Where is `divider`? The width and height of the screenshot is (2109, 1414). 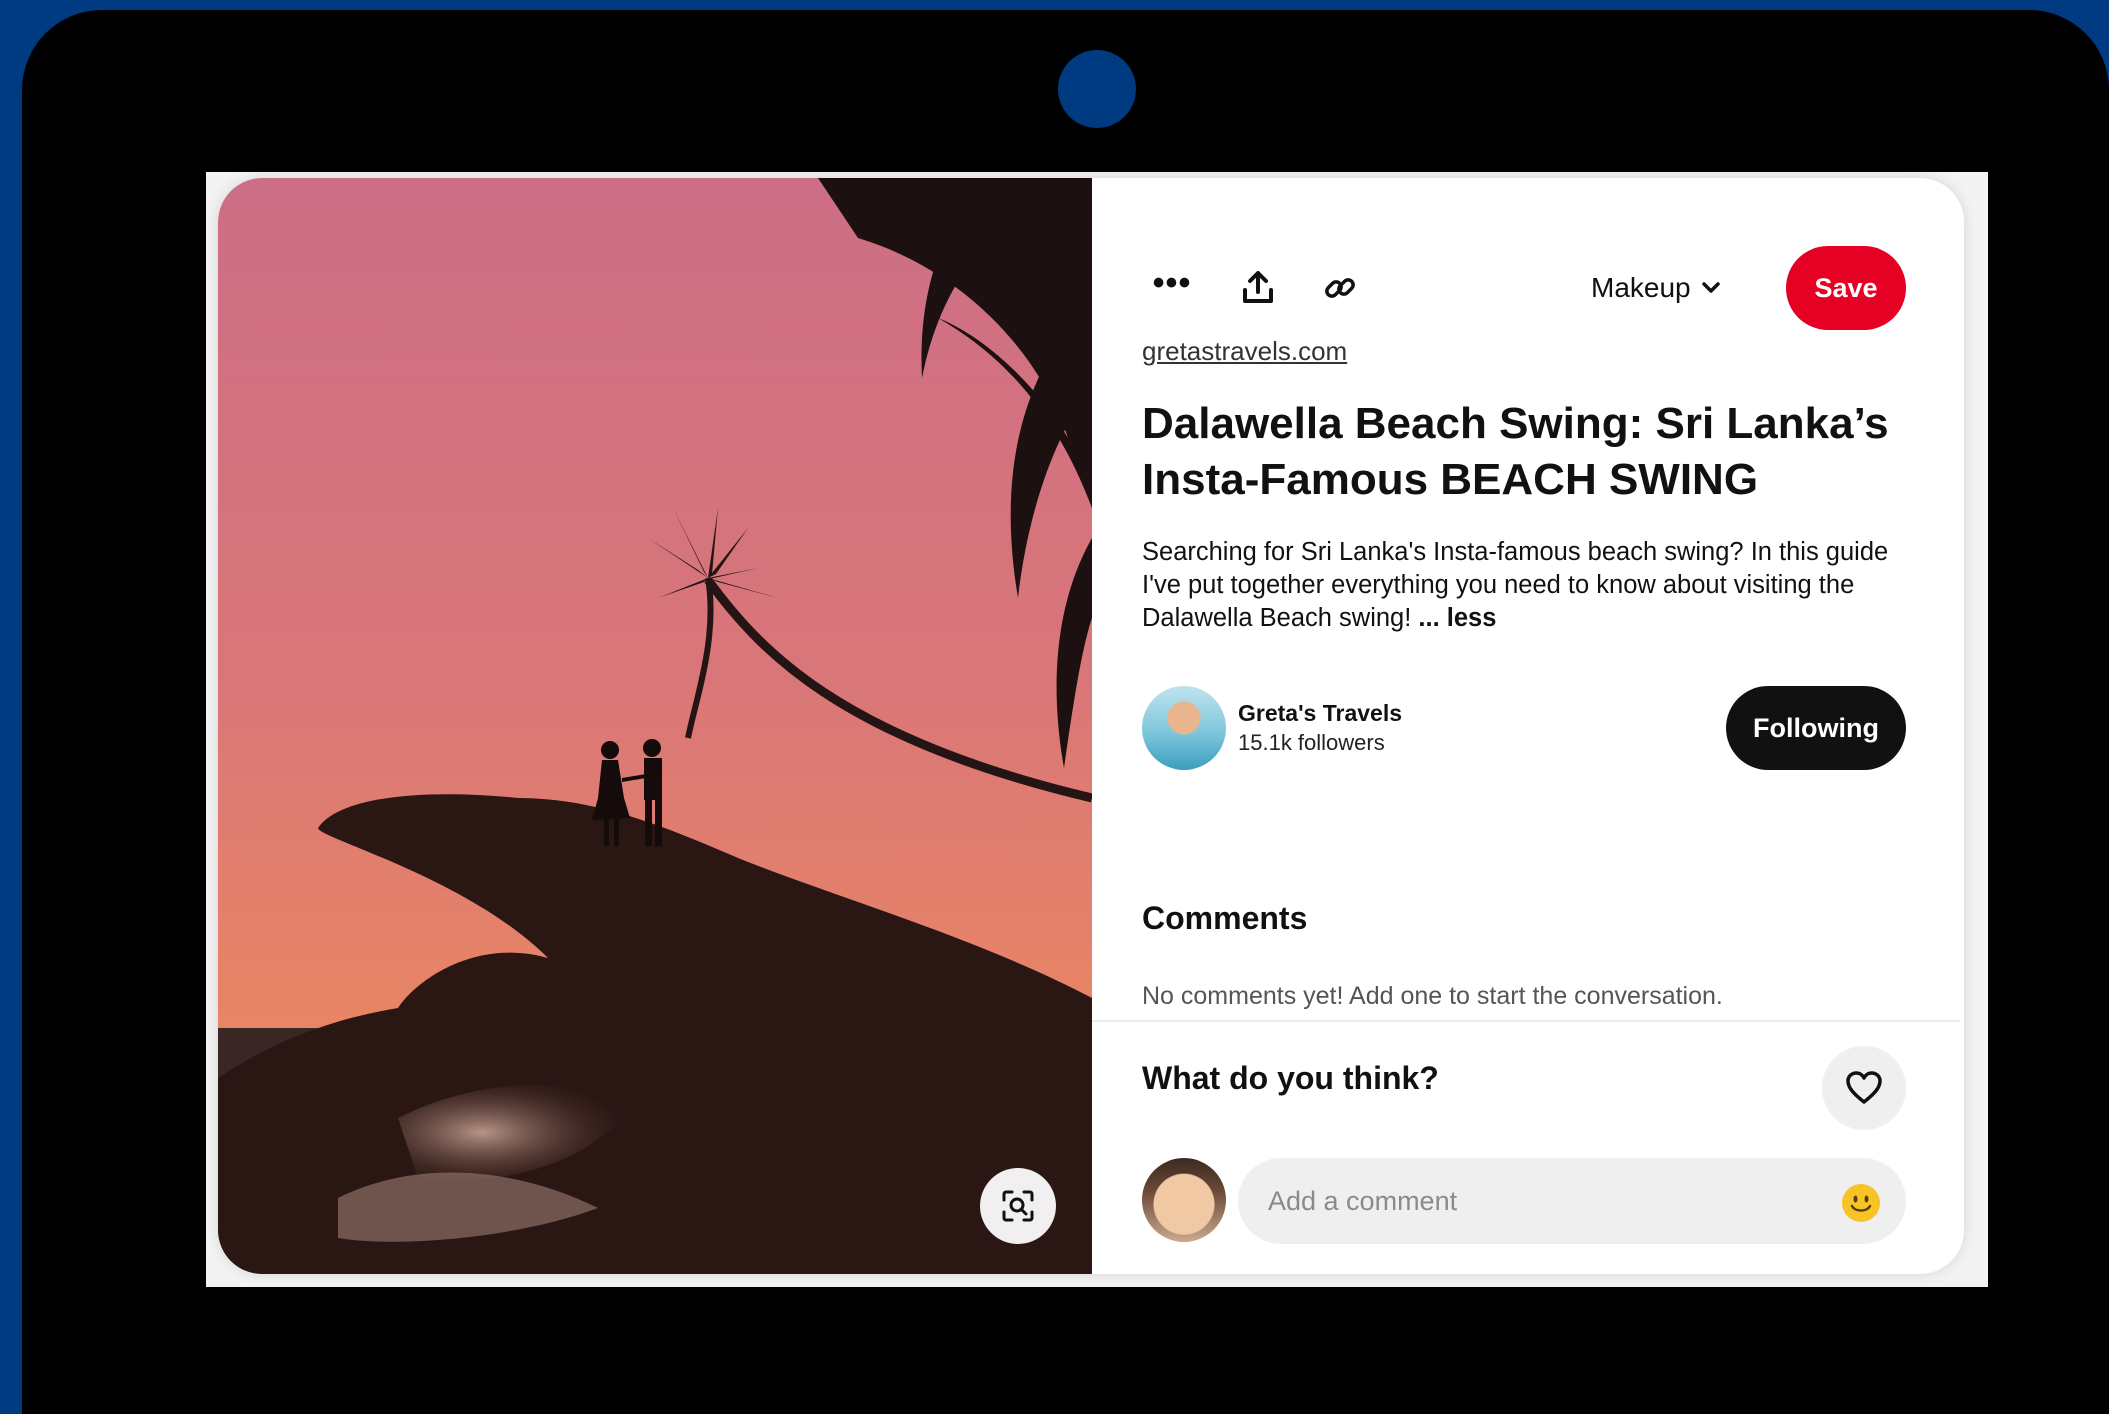 divider is located at coordinates (1526, 1021).